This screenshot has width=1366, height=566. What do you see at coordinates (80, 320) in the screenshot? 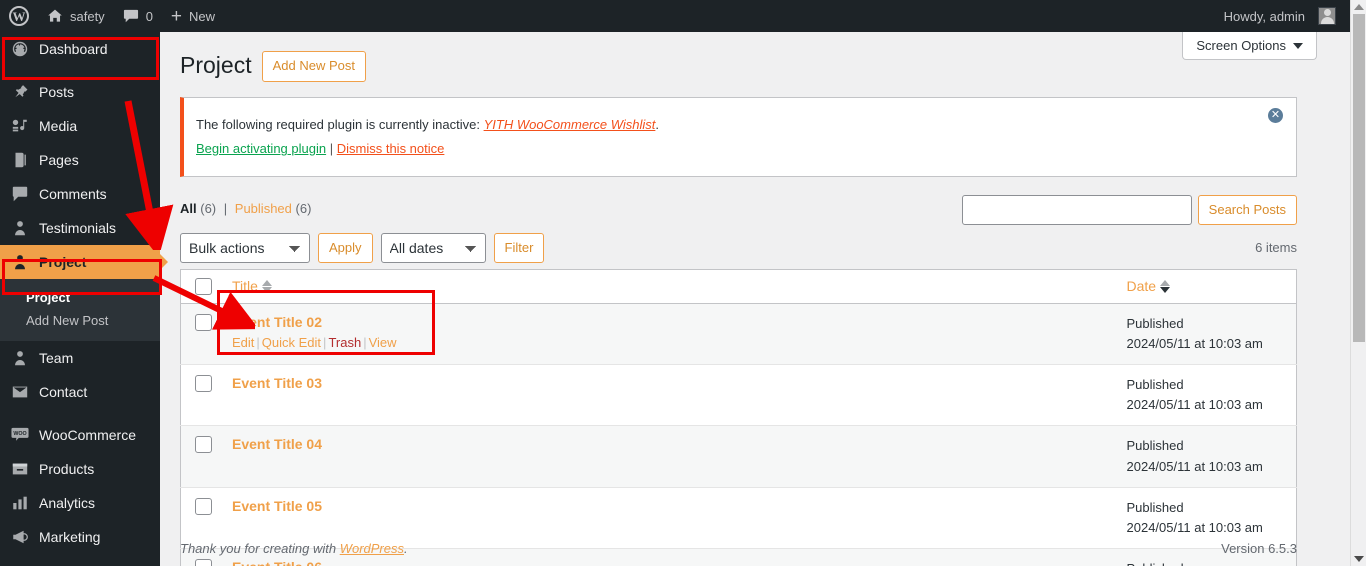
I see `sidebar-subitem-add-new-post: Add New Post` at bounding box center [80, 320].